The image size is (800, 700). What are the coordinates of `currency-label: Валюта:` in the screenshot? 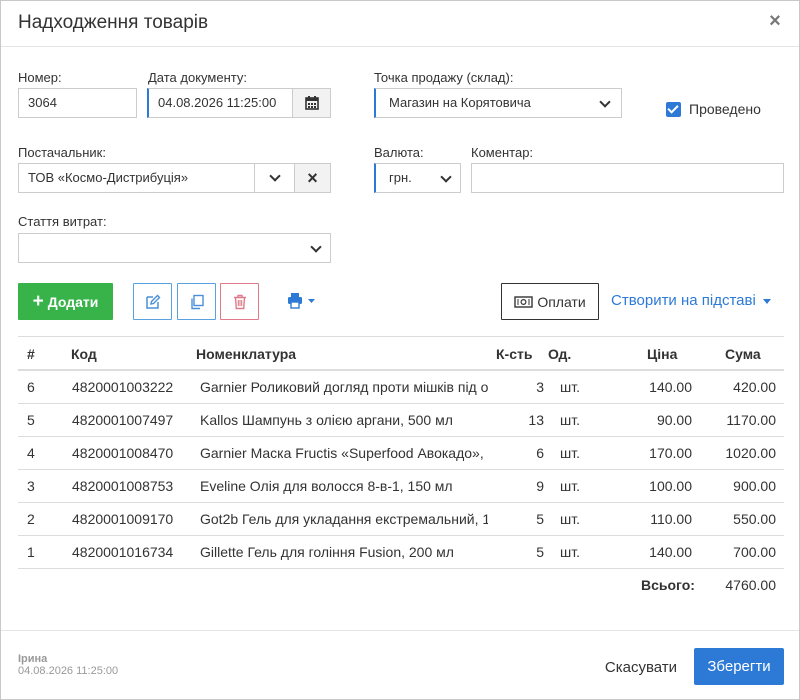 It's located at (399, 152).